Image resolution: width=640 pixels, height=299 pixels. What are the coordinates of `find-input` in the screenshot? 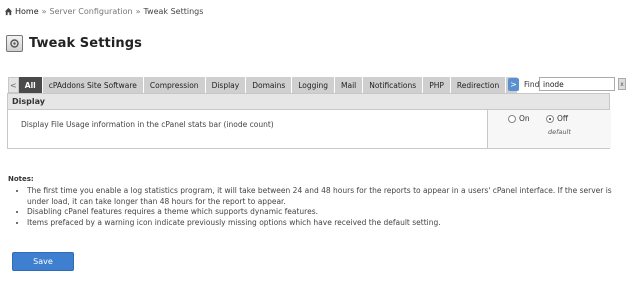 It's located at (577, 84).